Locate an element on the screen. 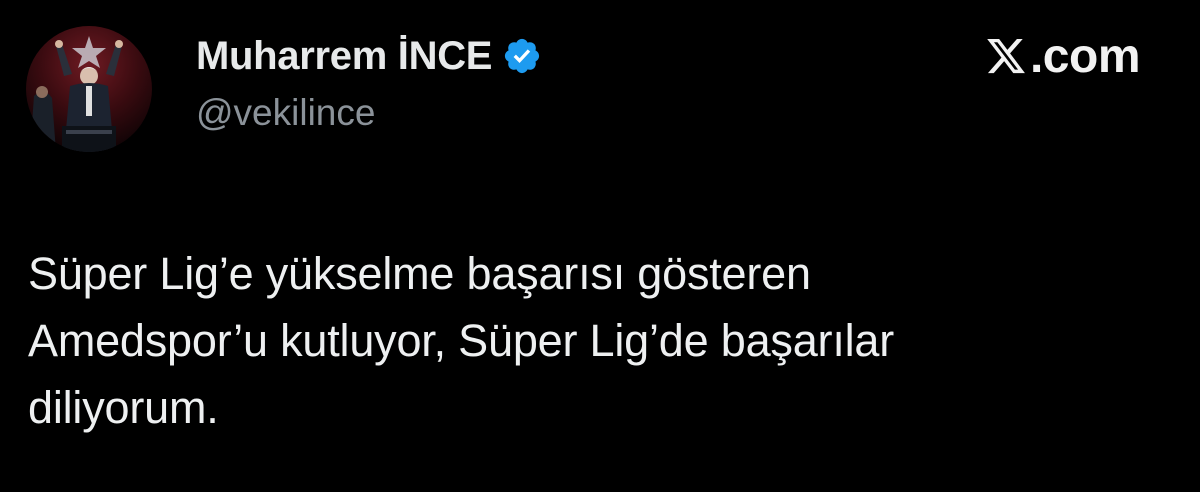 This screenshot has height=492, width=1200. avatar-photo is located at coordinates (76, 94).